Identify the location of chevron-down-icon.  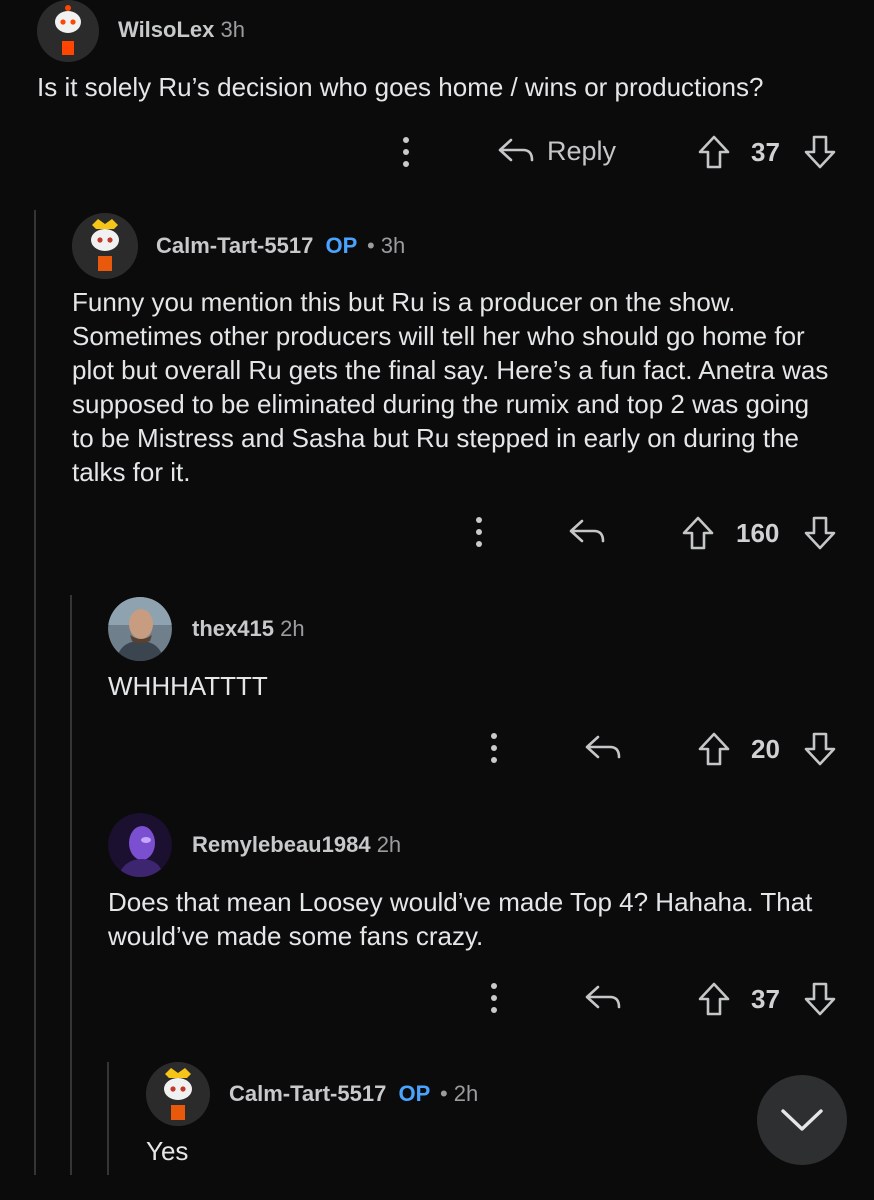
(802, 1120).